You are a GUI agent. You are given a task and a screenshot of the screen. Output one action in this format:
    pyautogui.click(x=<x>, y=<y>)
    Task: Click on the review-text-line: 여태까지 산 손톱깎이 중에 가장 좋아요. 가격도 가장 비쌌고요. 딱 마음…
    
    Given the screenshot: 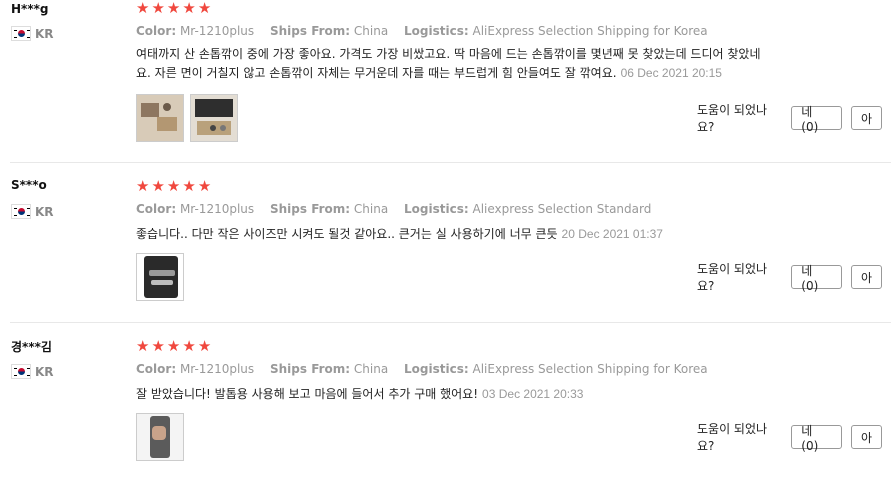 What is the action you would take?
    pyautogui.click(x=448, y=54)
    